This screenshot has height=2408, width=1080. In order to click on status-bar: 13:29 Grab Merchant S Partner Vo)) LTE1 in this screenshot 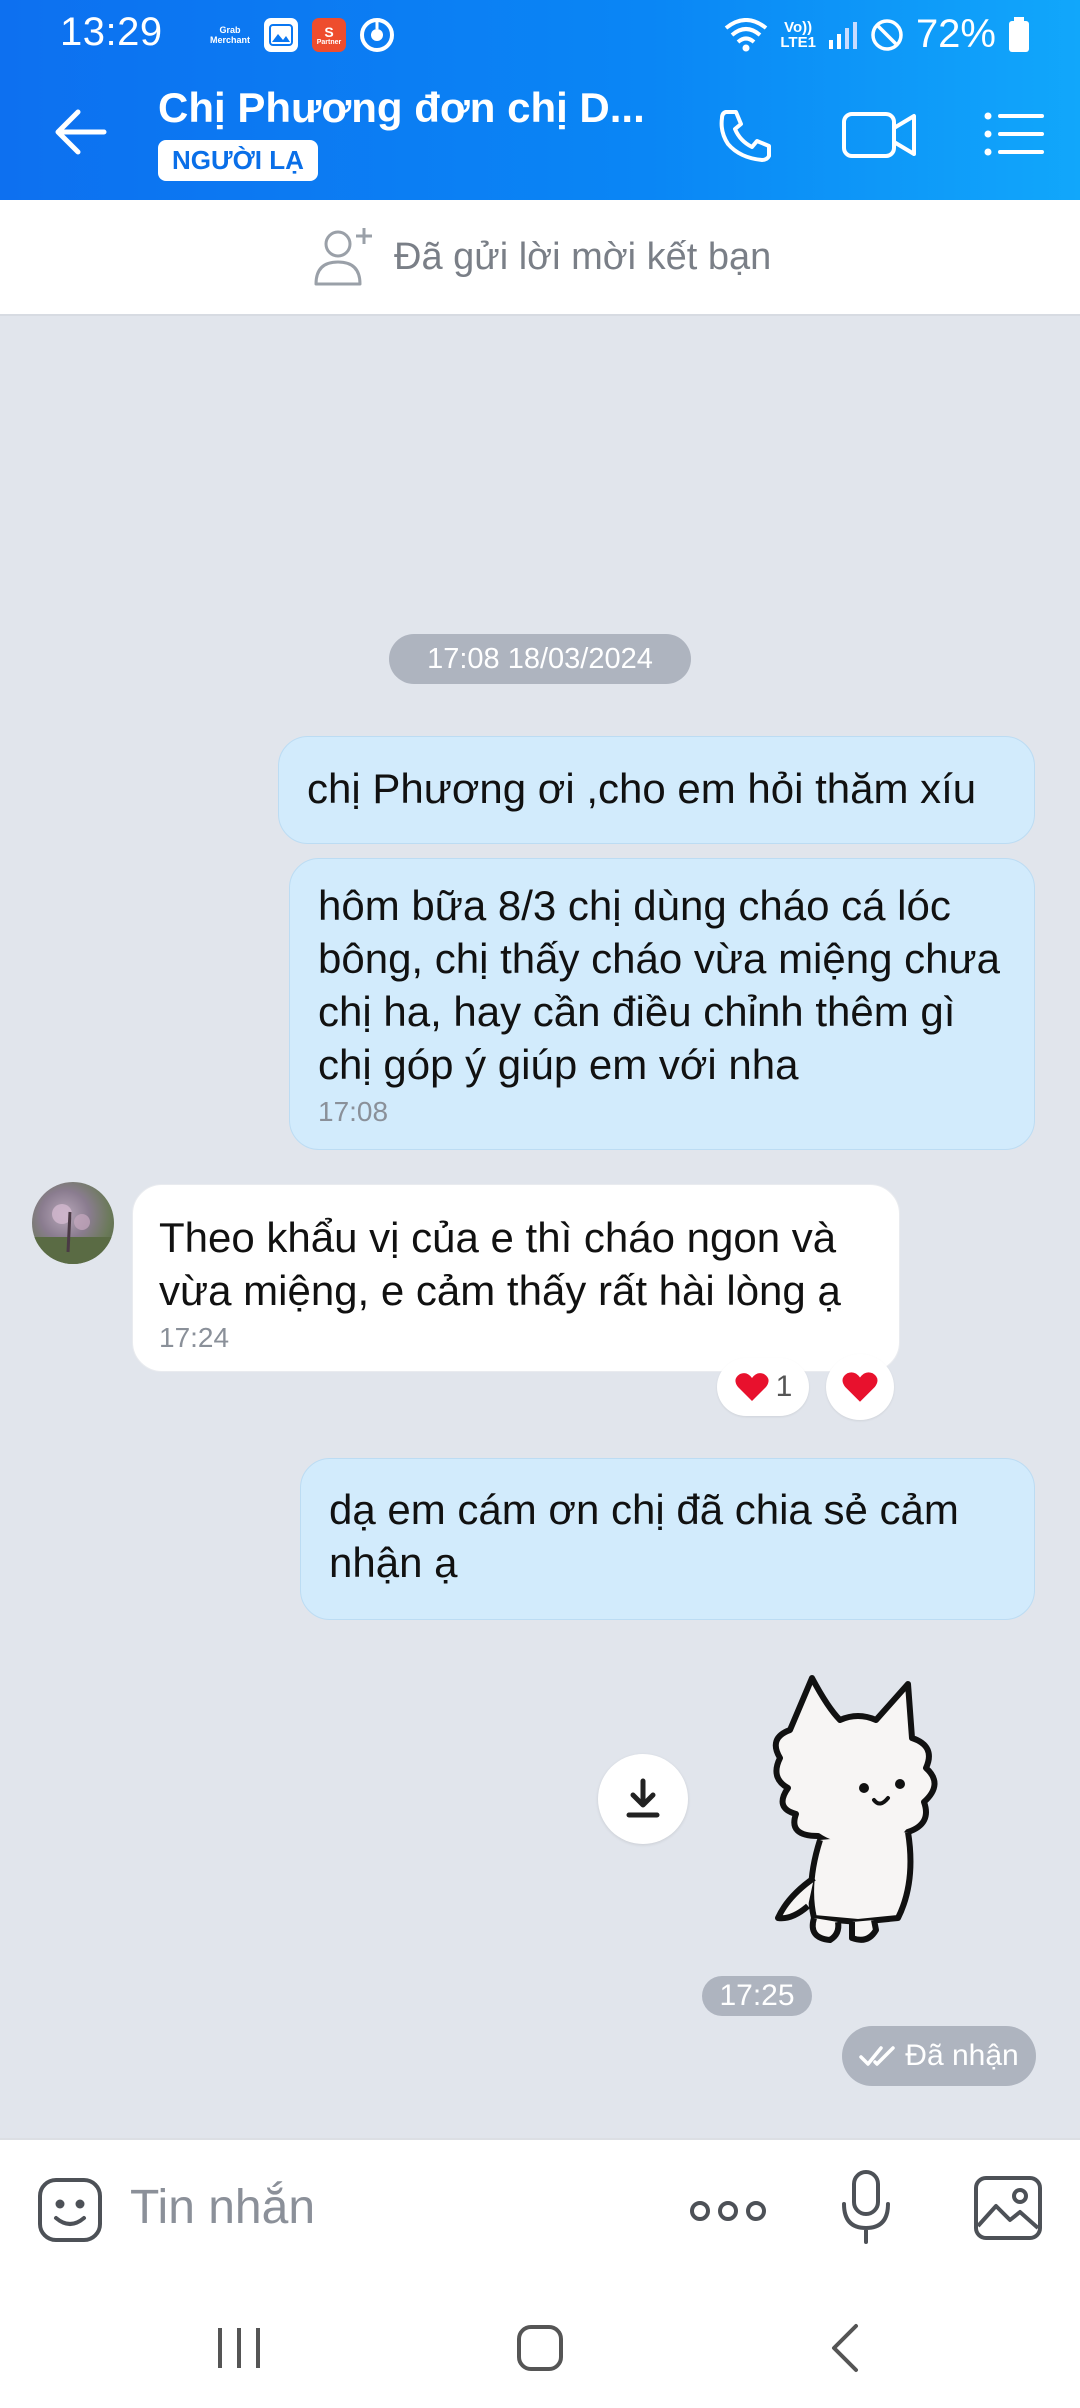, I will do `click(540, 33)`.